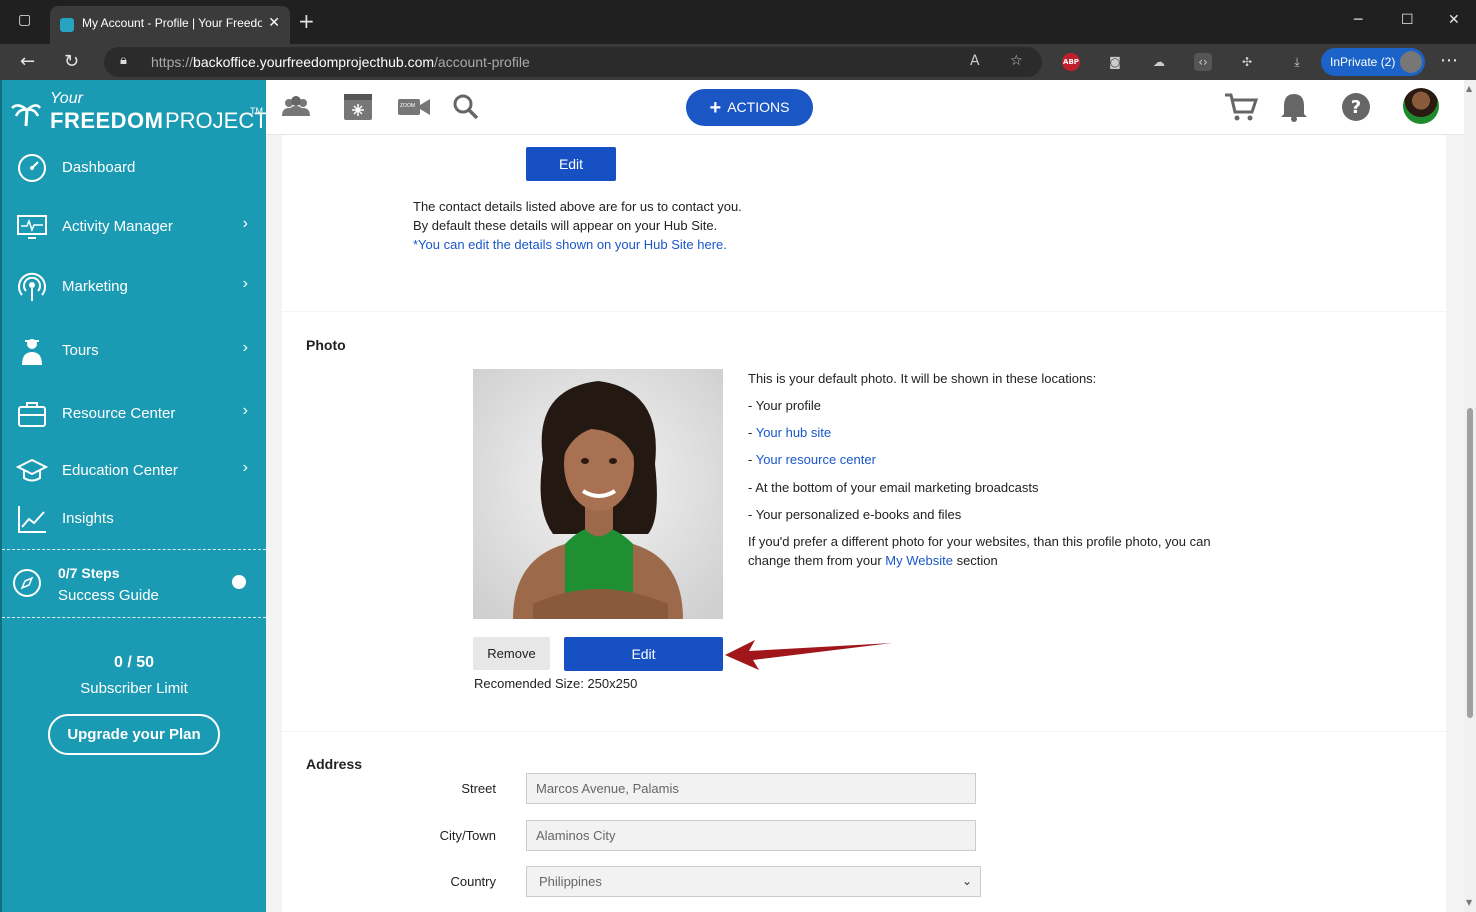 The height and width of the screenshot is (912, 1476). I want to click on address-section-title: Address, so click(334, 764).